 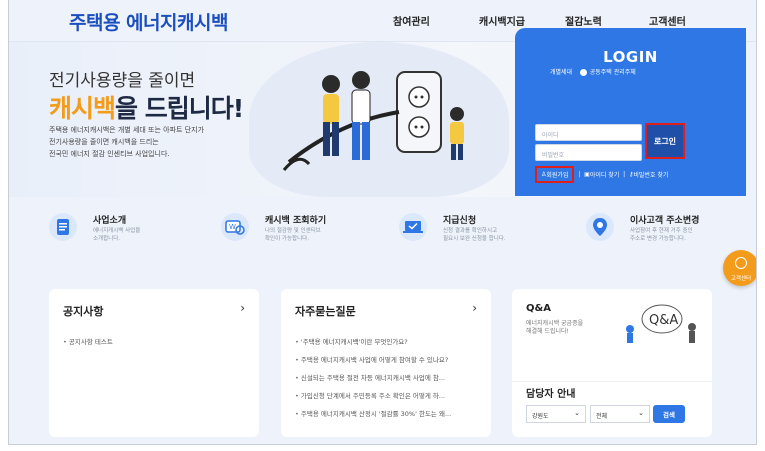 What do you see at coordinates (116, 235) in the screenshot?
I see `service-desc: 에너지캐시백 사업을소개합니다.` at bounding box center [116, 235].